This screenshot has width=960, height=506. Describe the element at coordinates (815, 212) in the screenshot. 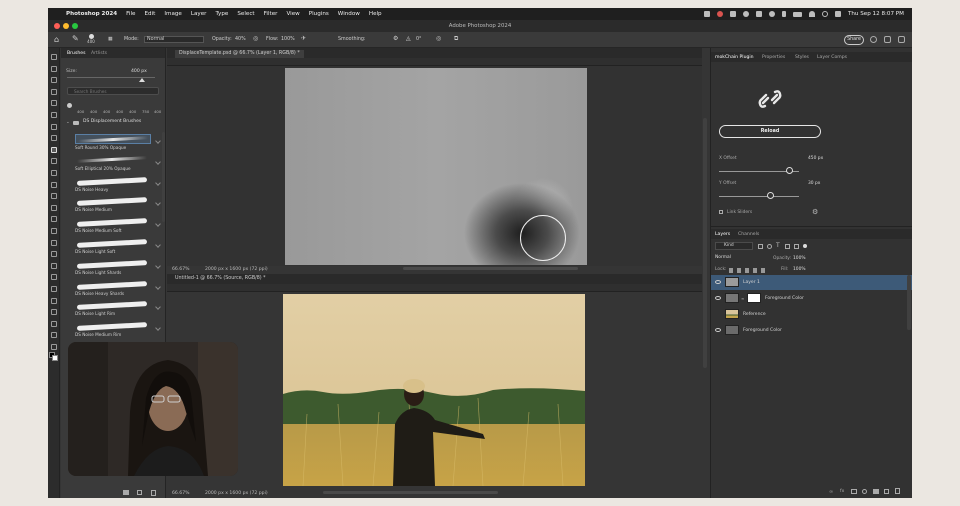

I see `plugin-settings-icon: ⚙` at that location.